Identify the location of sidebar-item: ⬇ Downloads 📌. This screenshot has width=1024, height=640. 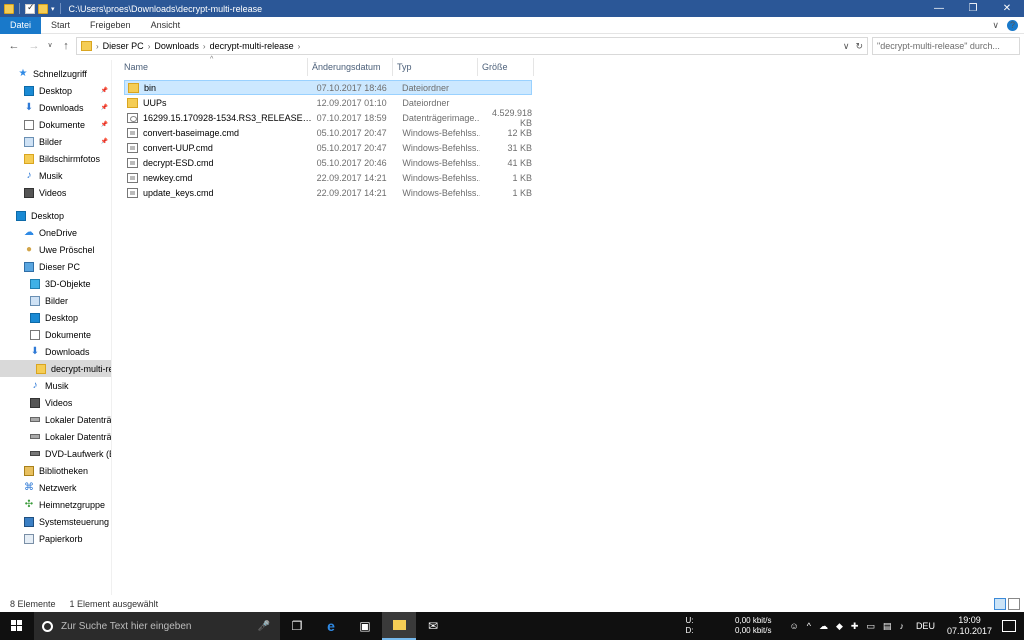
(55, 107).